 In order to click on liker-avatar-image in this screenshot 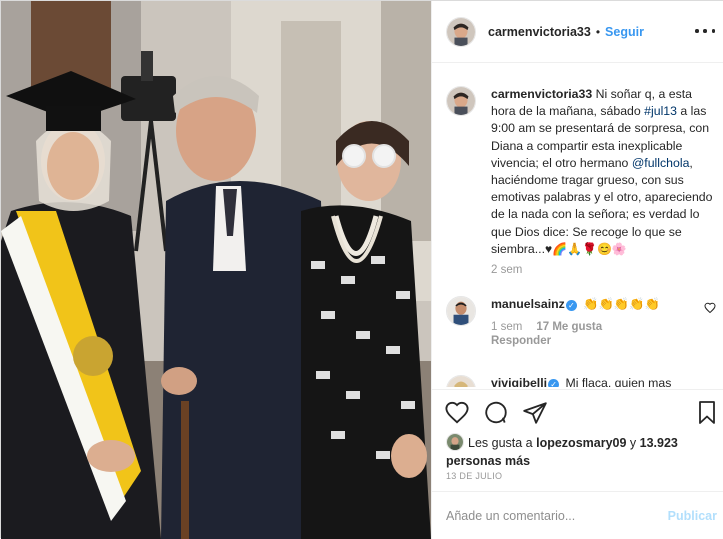, I will do `click(455, 442)`.